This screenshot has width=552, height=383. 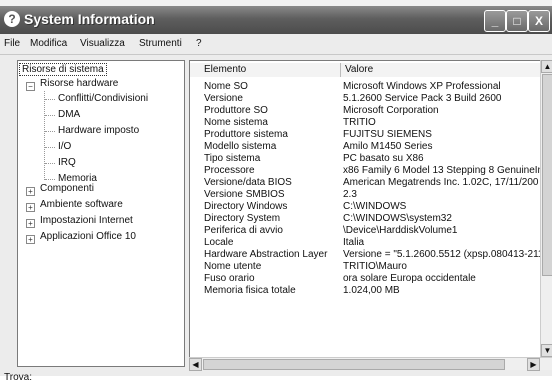 What do you see at coordinates (243, 230) in the screenshot?
I see `row-name: Periferica di avvio` at bounding box center [243, 230].